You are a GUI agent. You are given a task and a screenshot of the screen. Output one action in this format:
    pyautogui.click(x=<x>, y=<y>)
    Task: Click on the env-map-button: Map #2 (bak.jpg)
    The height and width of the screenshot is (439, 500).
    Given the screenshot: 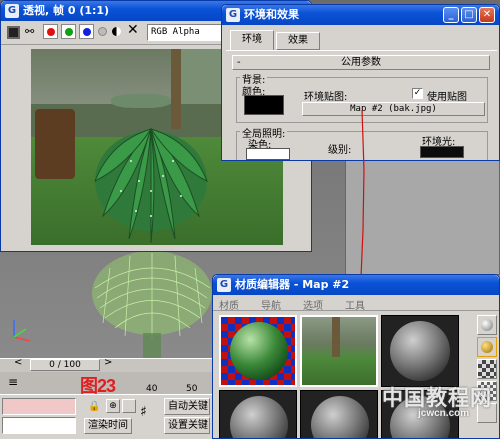 What is the action you would take?
    pyautogui.click(x=393, y=109)
    